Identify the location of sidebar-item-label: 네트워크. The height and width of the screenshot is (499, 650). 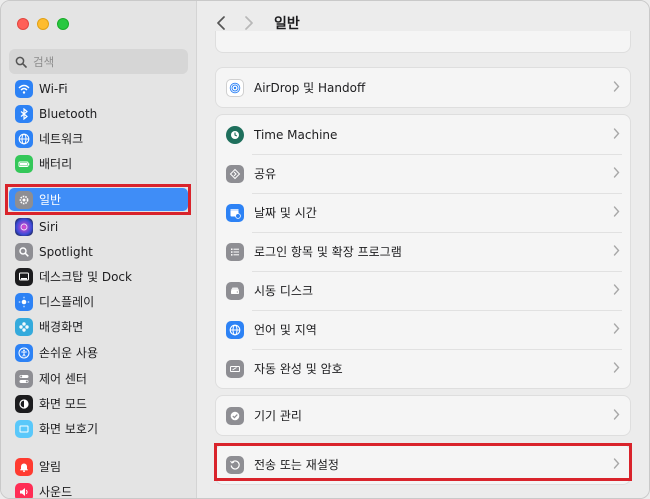
(61, 139).